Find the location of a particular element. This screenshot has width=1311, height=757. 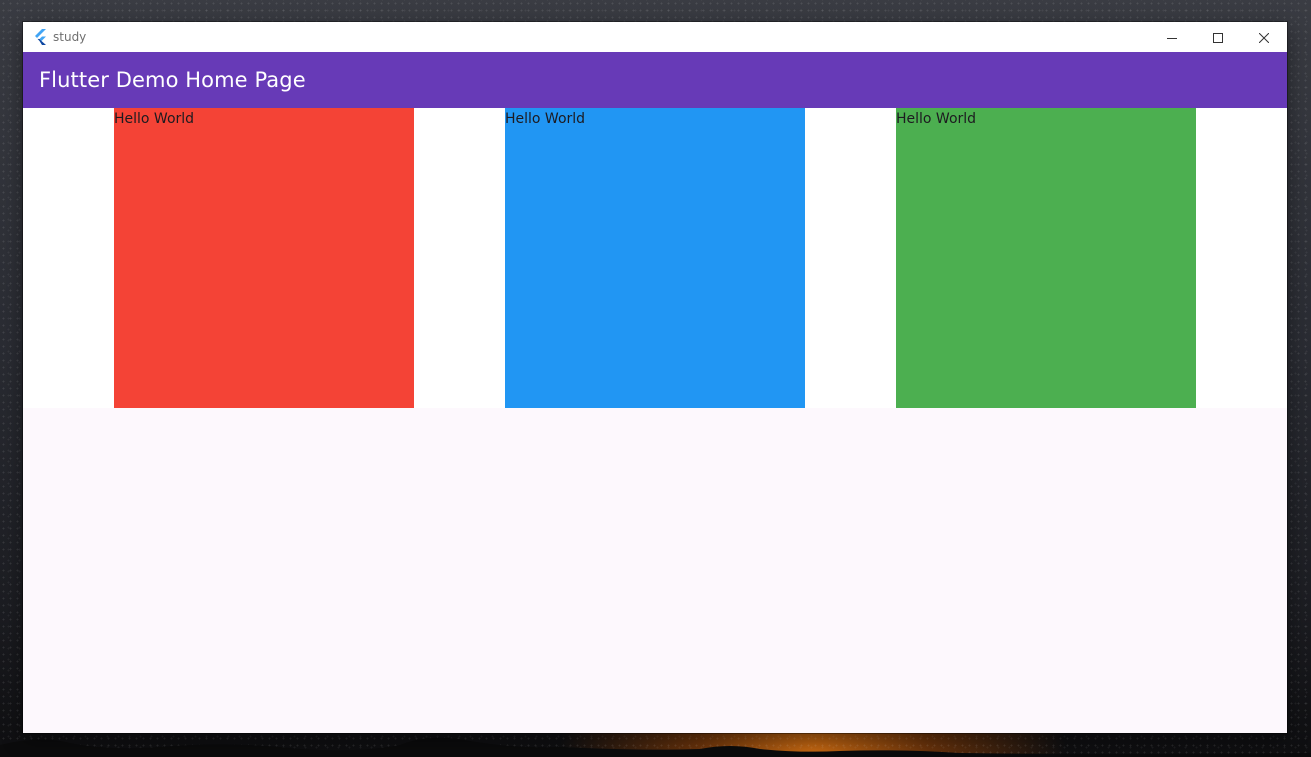

minimize-icon is located at coordinates (1172, 37).